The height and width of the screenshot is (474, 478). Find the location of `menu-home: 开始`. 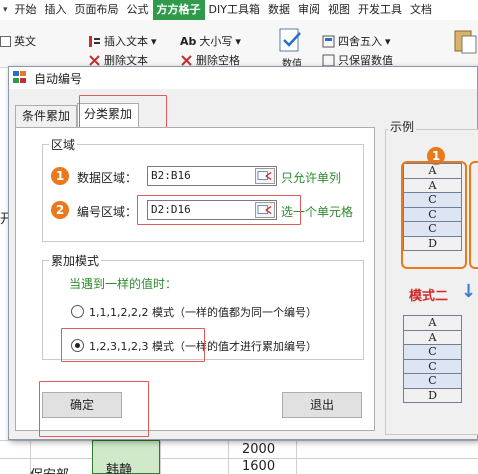

menu-home: 开始 is located at coordinates (26, 10).